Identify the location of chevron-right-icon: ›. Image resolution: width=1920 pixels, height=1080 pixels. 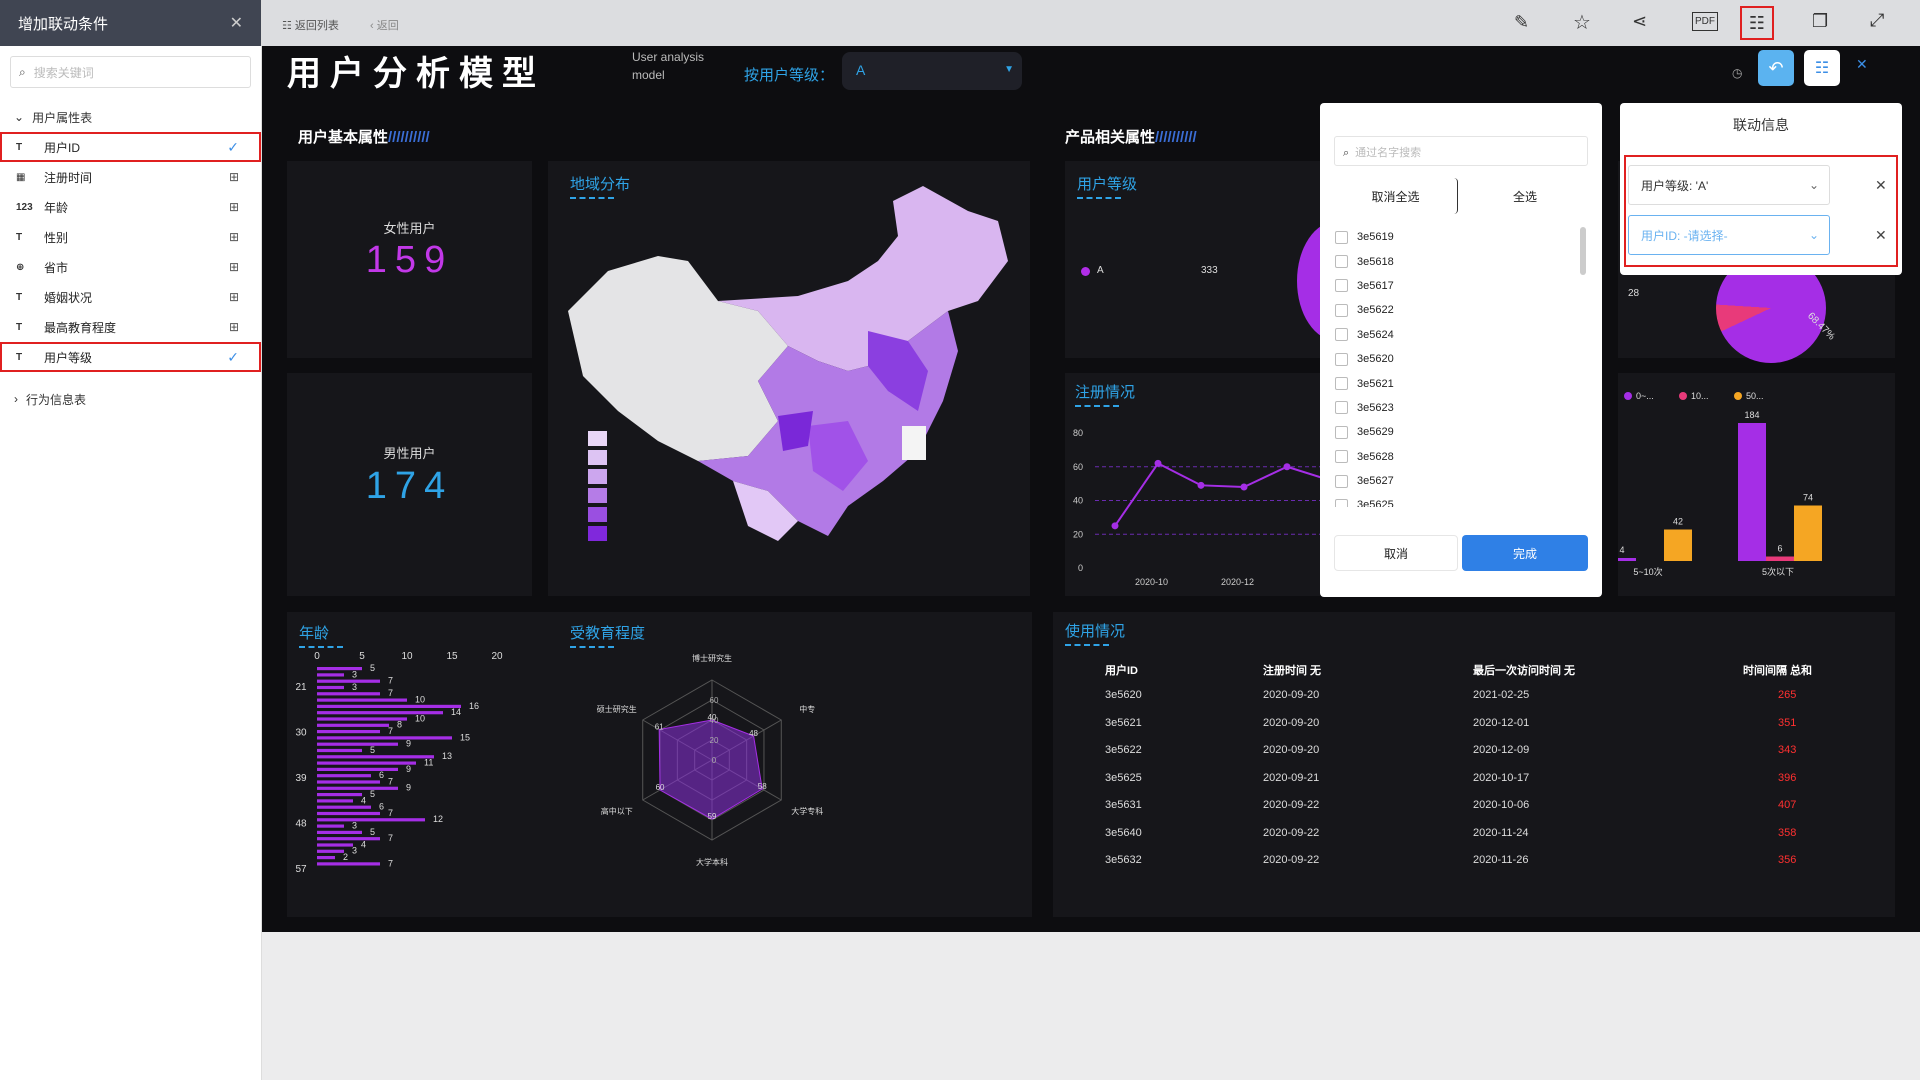
(16, 399).